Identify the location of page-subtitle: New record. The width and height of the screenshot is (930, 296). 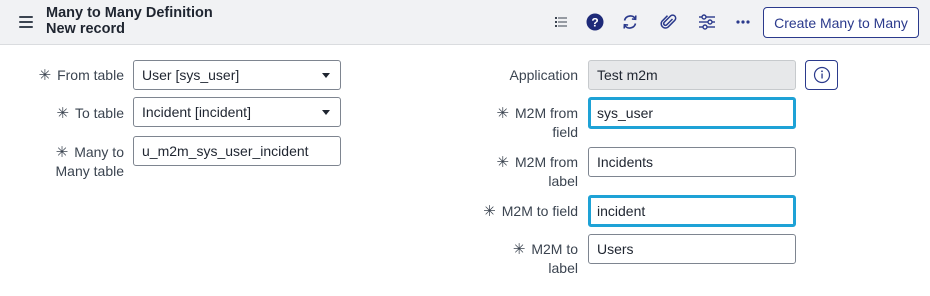
(85, 29).